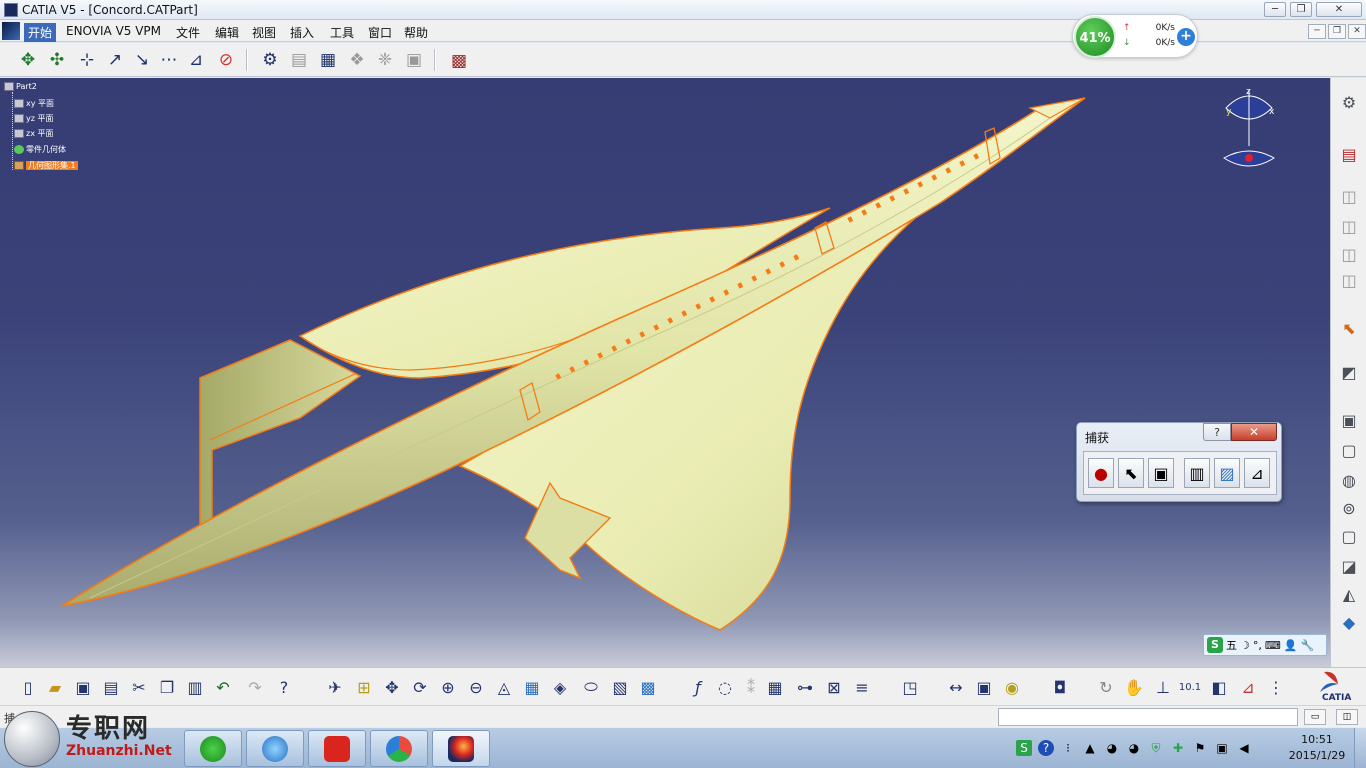  I want to click on menu-tools: 工具, so click(342, 32).